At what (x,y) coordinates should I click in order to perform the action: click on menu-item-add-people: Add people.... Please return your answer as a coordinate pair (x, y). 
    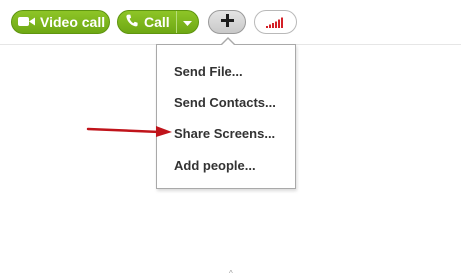
    Looking at the image, I should click on (215, 165).